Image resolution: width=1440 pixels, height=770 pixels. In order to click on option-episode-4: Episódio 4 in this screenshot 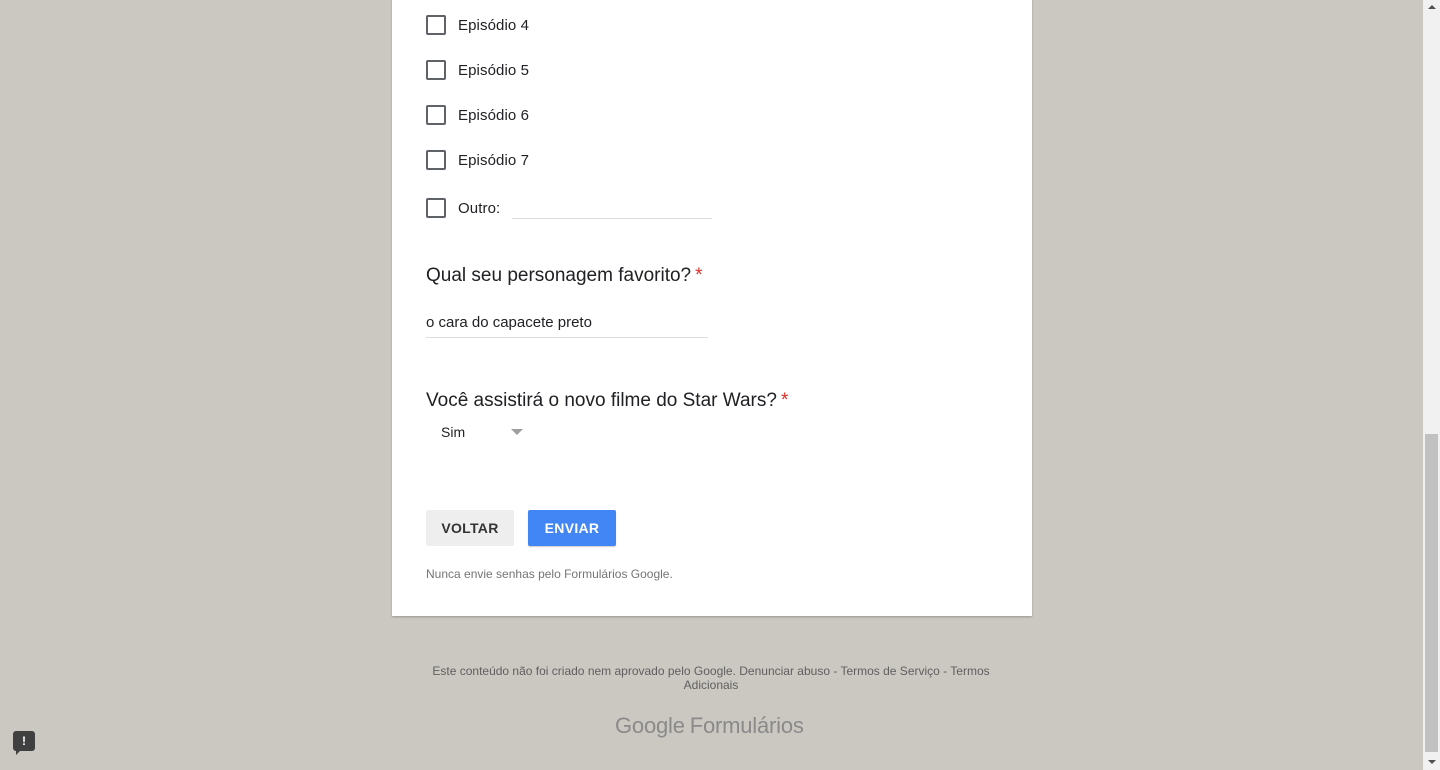, I will do `click(477, 25)`.